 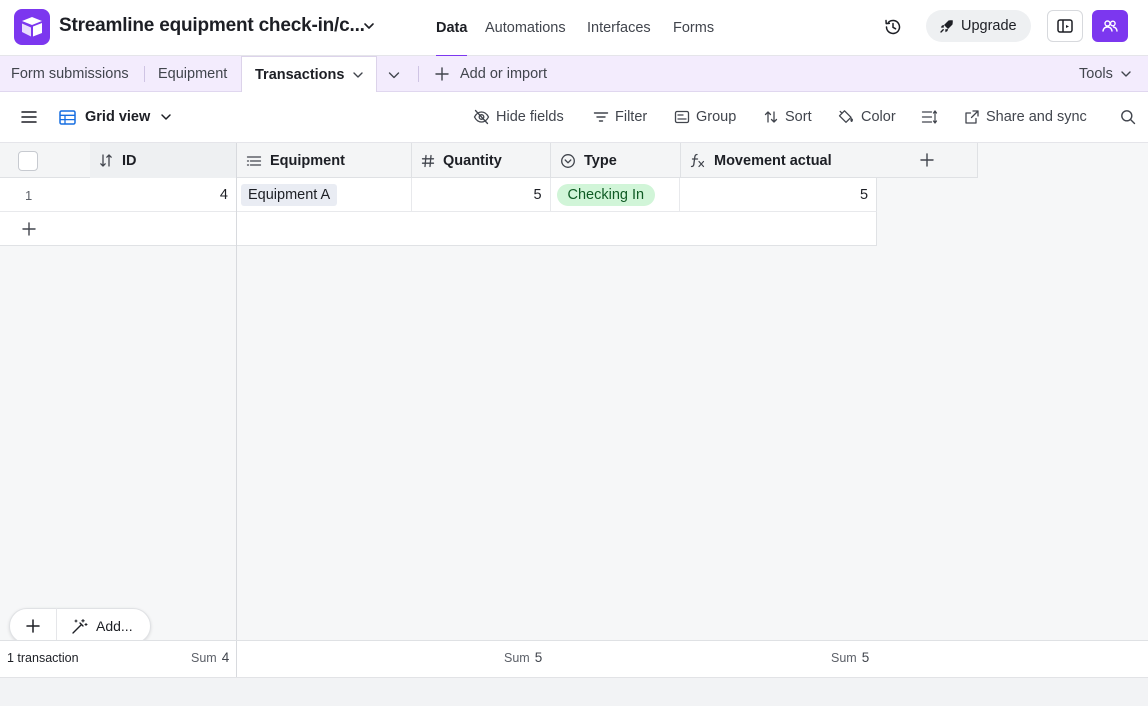 I want to click on more-tables-icon, so click(x=394, y=75).